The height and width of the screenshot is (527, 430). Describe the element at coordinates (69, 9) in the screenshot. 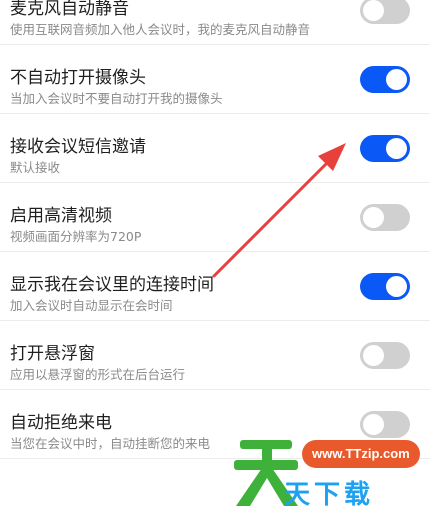

I see `setting-title: 麦克风自动静音` at that location.